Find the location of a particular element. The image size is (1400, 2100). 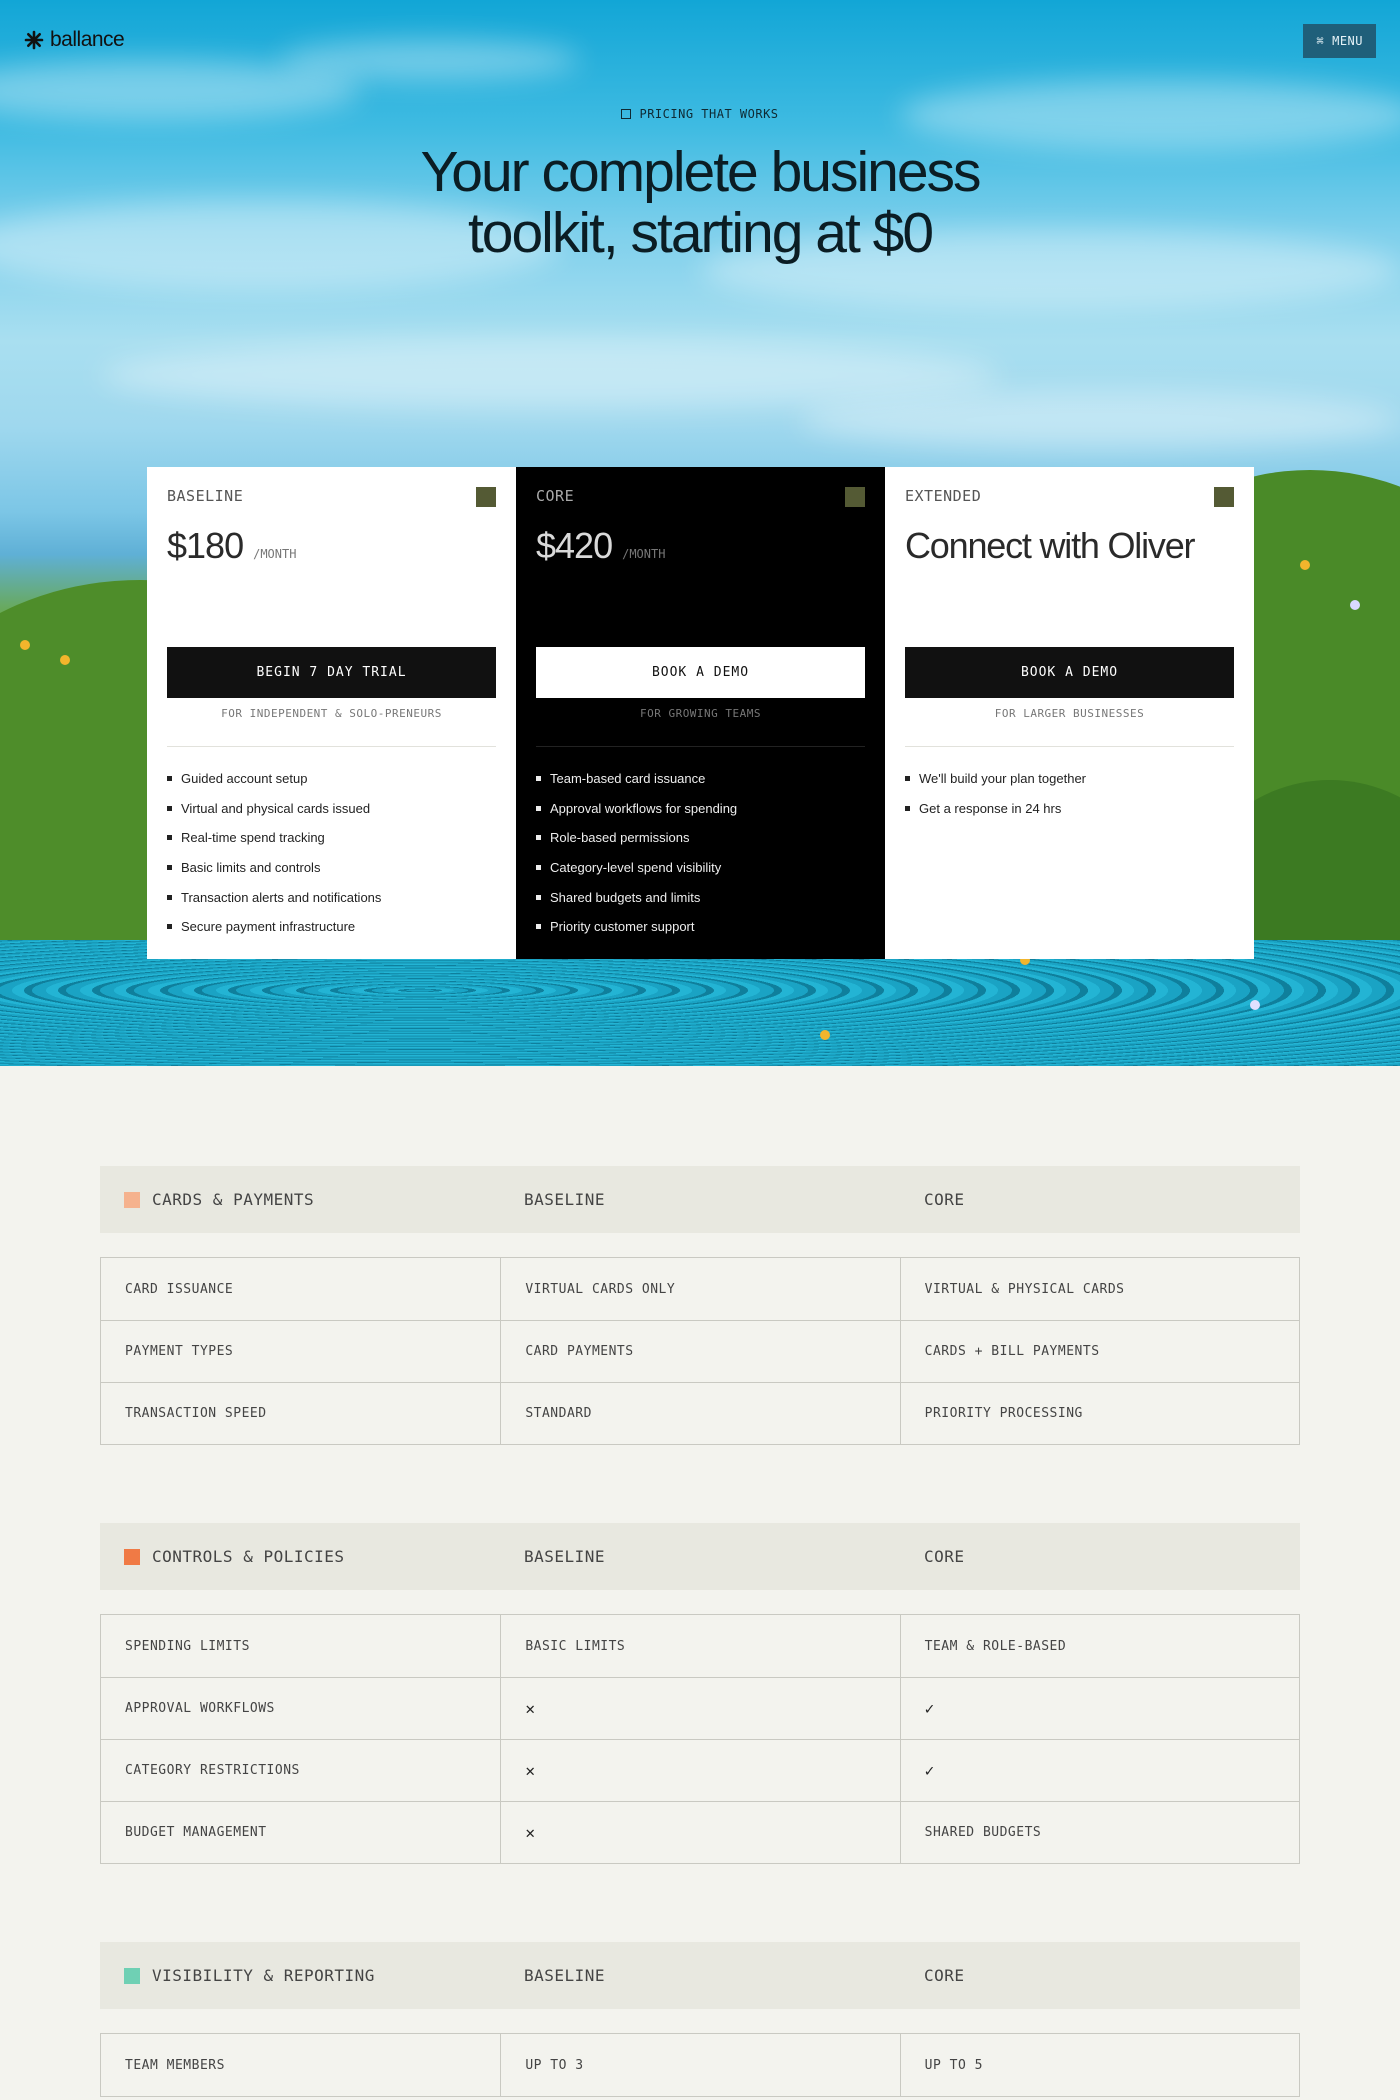

feature-item: Team-based card issuance is located at coordinates (700, 778).